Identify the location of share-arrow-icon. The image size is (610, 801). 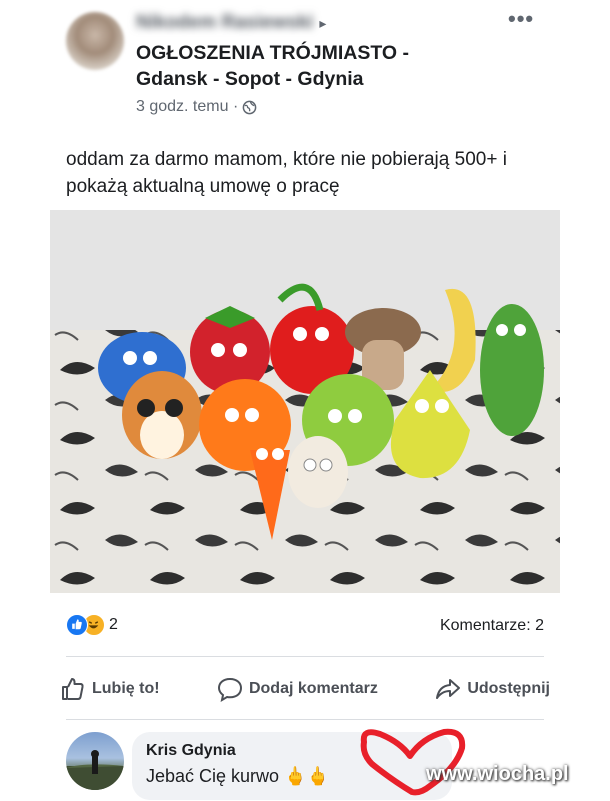
(448, 689).